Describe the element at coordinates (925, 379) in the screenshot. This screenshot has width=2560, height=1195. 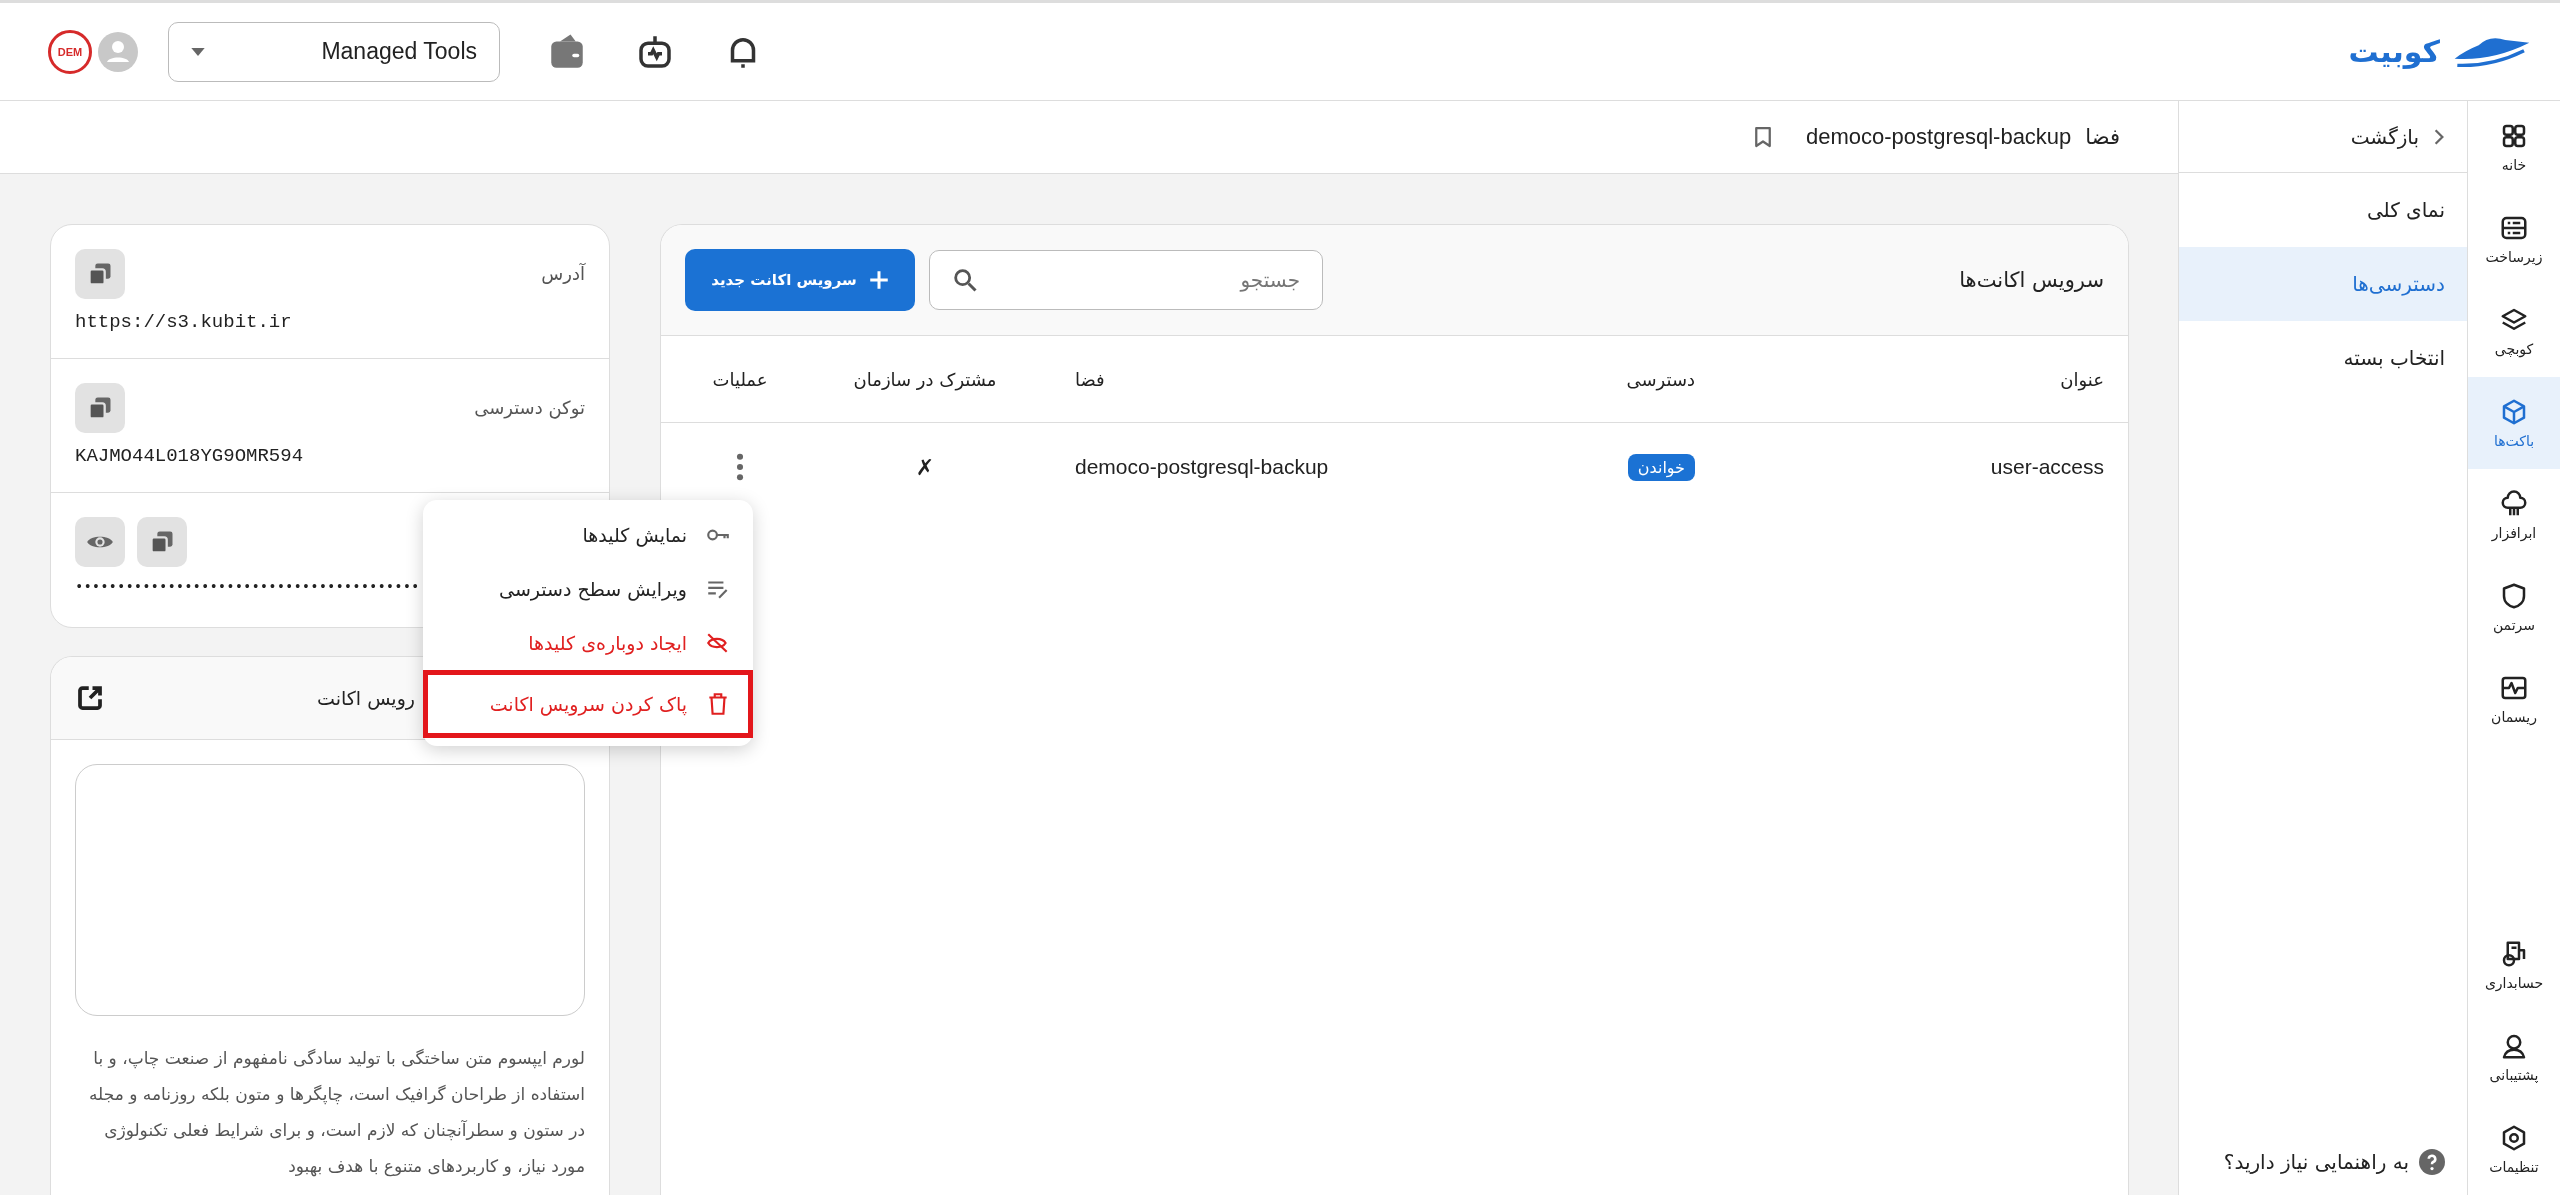
I see `column-header: مشترک در سازمان` at that location.